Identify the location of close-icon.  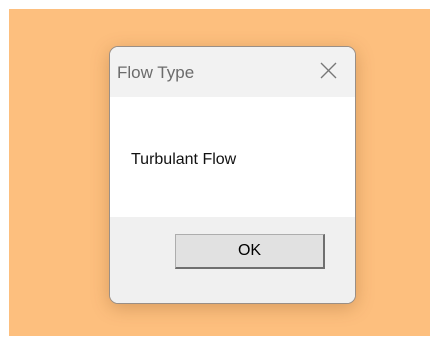
(328, 70).